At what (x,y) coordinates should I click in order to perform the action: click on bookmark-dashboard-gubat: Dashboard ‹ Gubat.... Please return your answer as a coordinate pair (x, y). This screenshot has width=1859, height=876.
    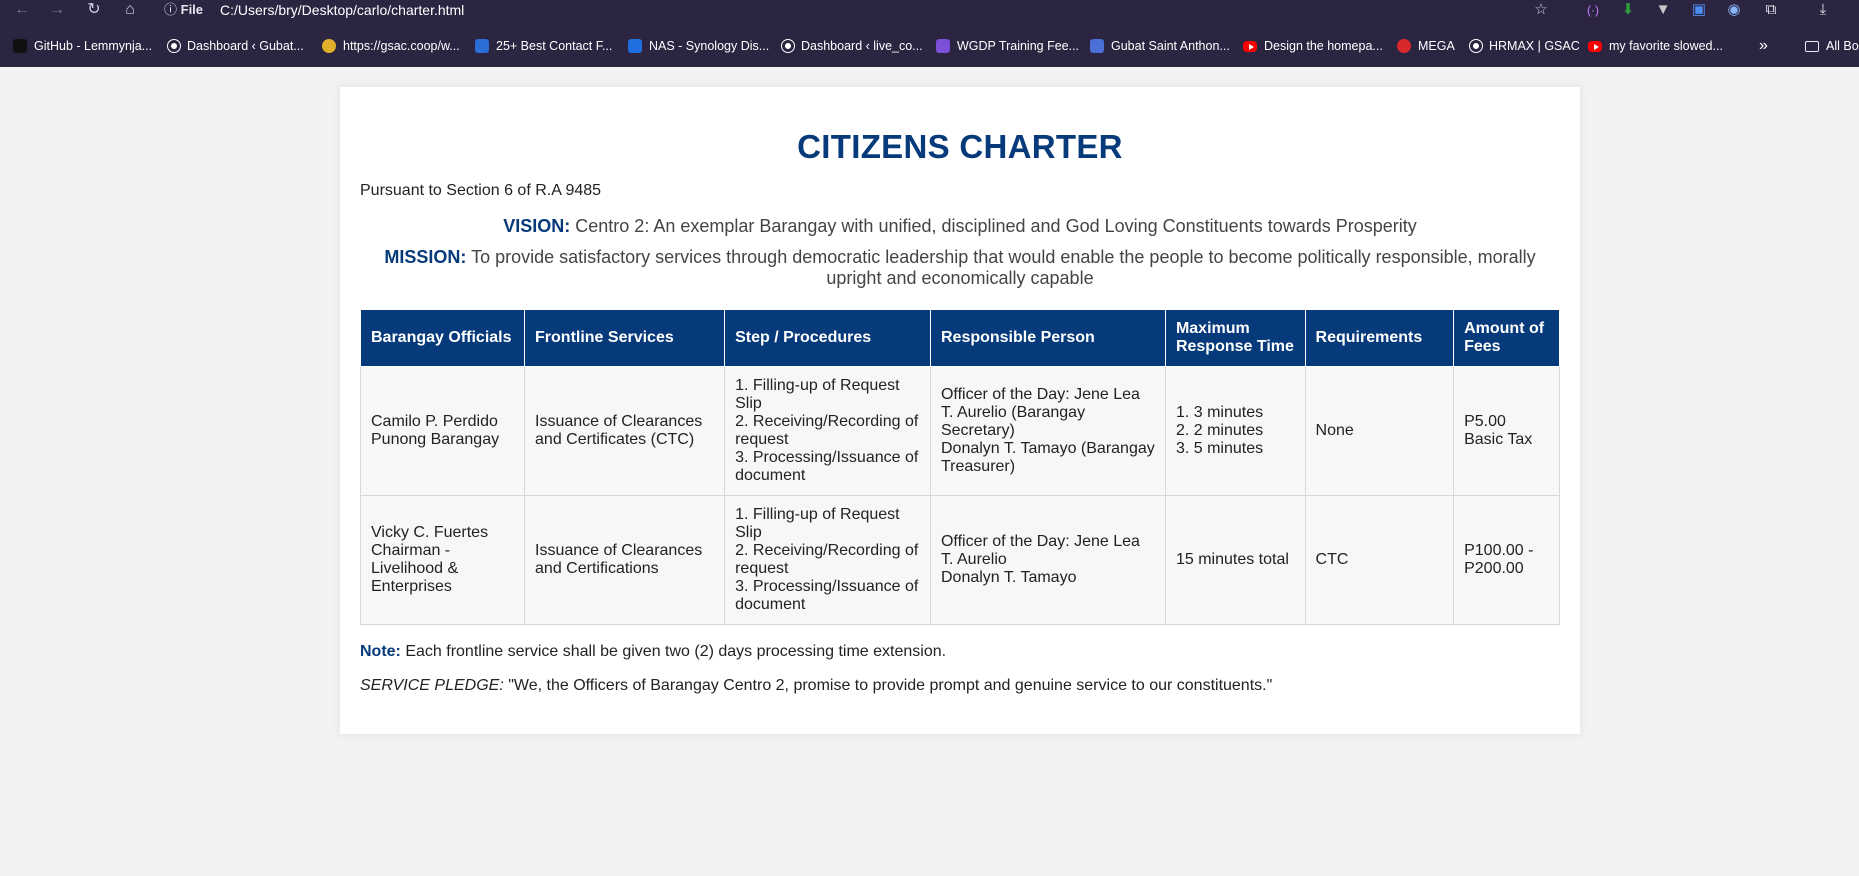
    Looking at the image, I should click on (236, 46).